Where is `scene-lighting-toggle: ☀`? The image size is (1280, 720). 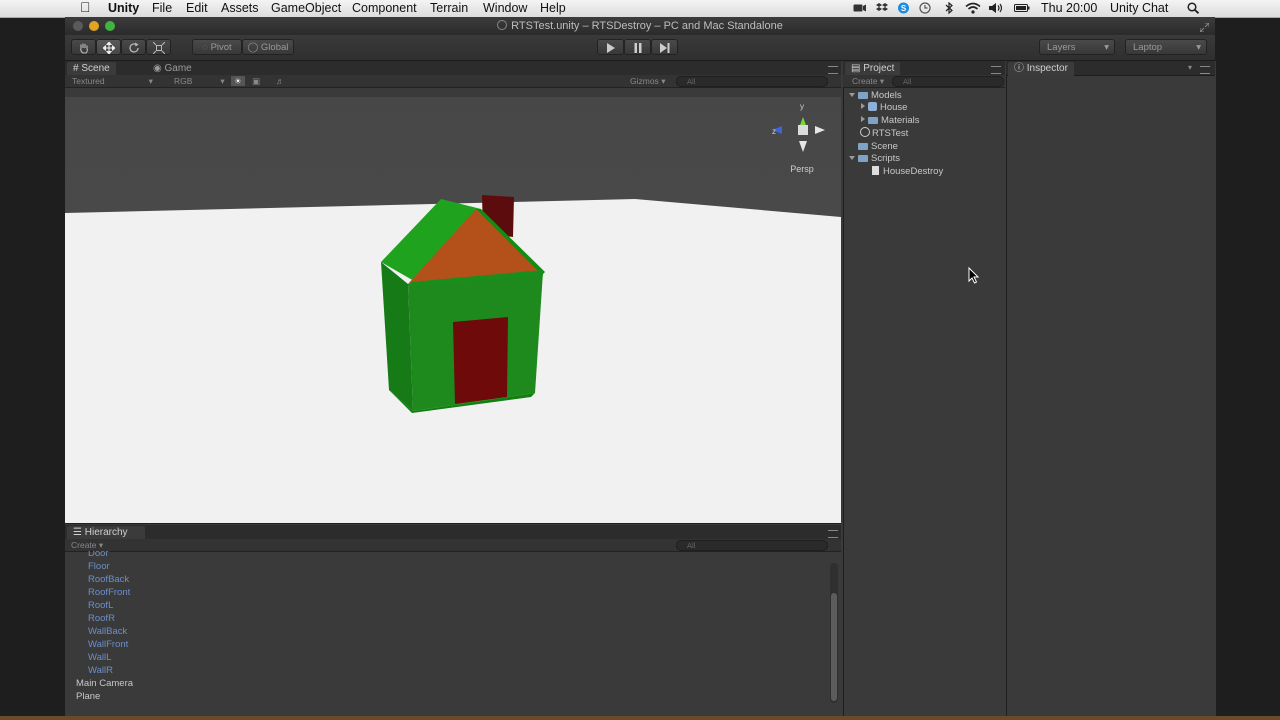 scene-lighting-toggle: ☀ is located at coordinates (238, 81).